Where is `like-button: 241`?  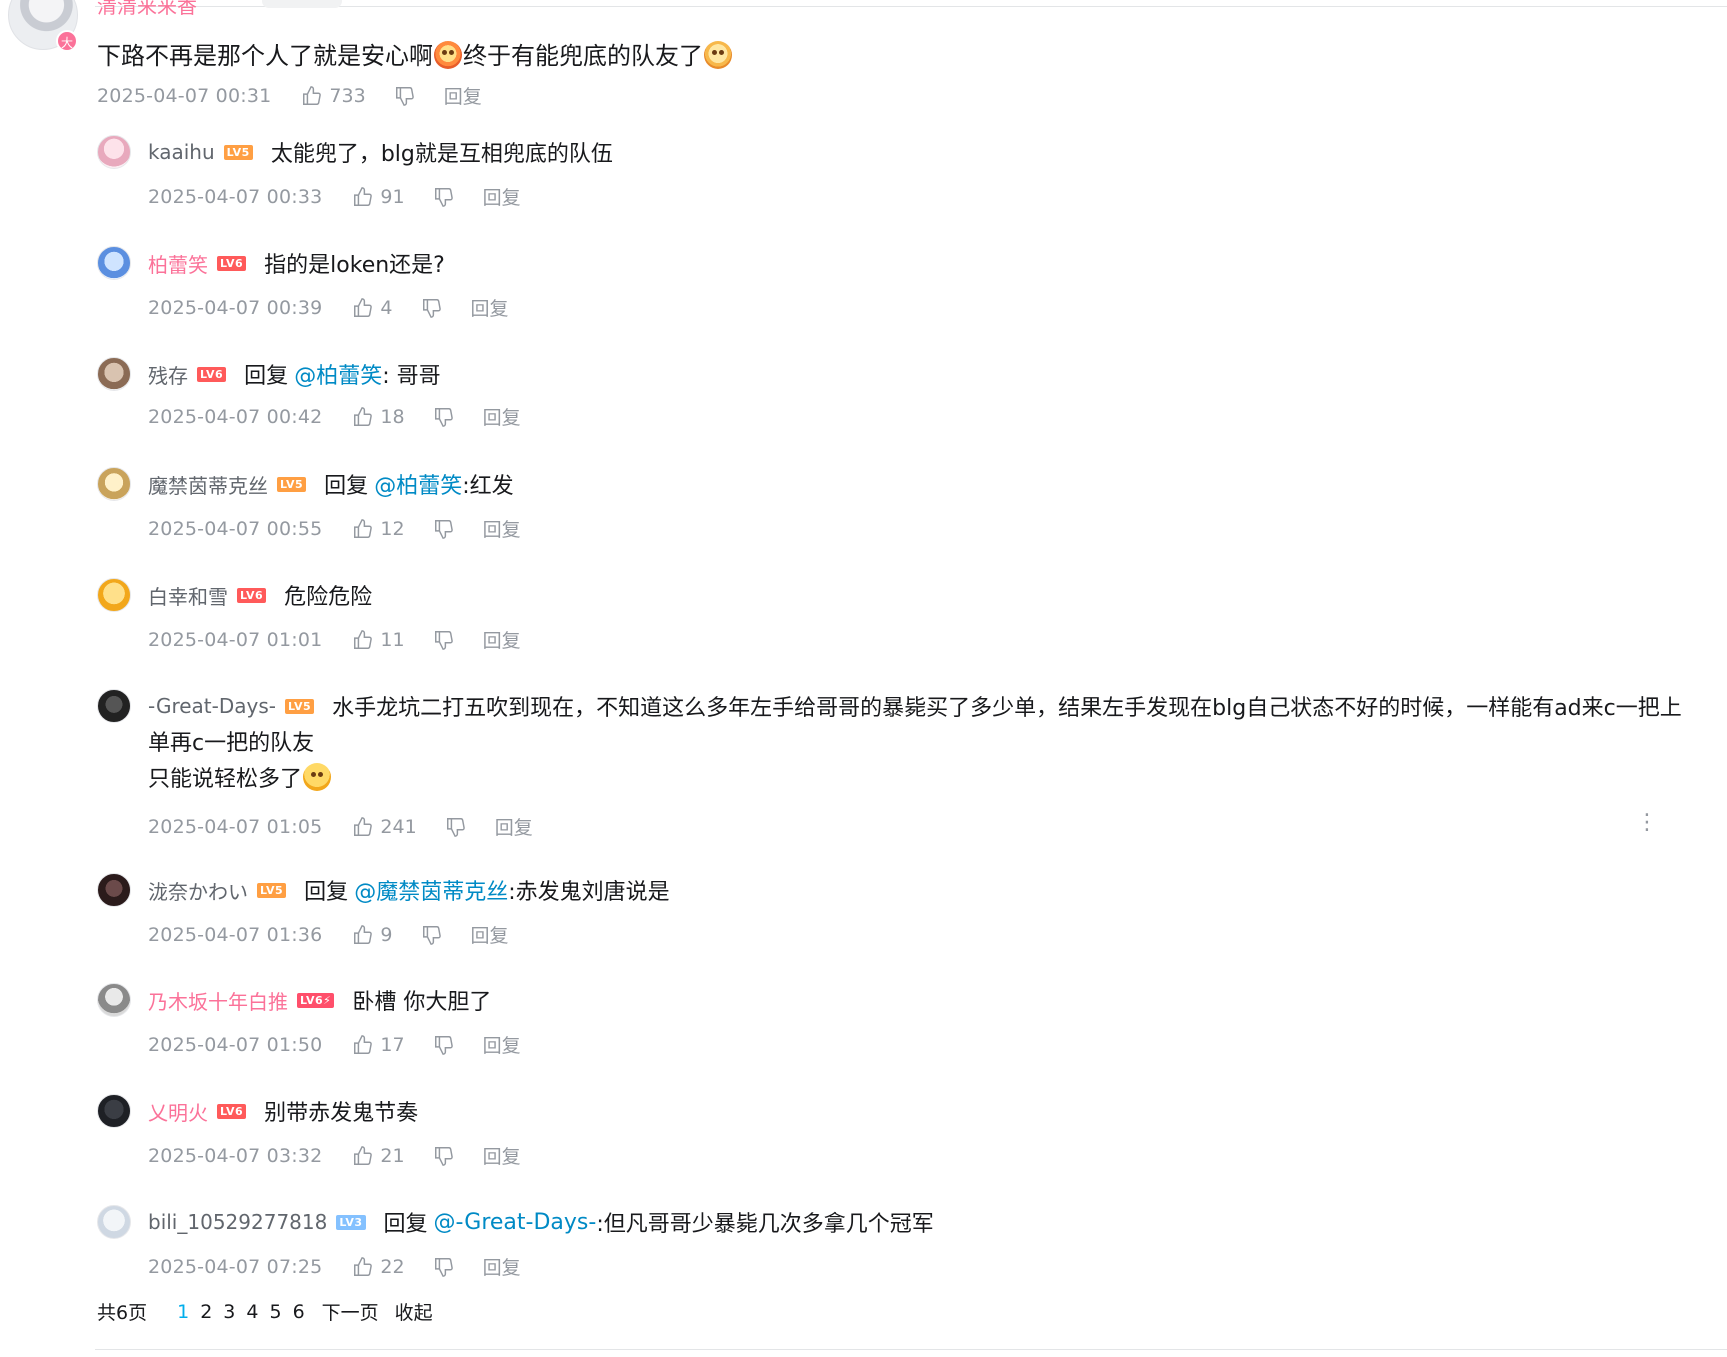 like-button: 241 is located at coordinates (384, 827).